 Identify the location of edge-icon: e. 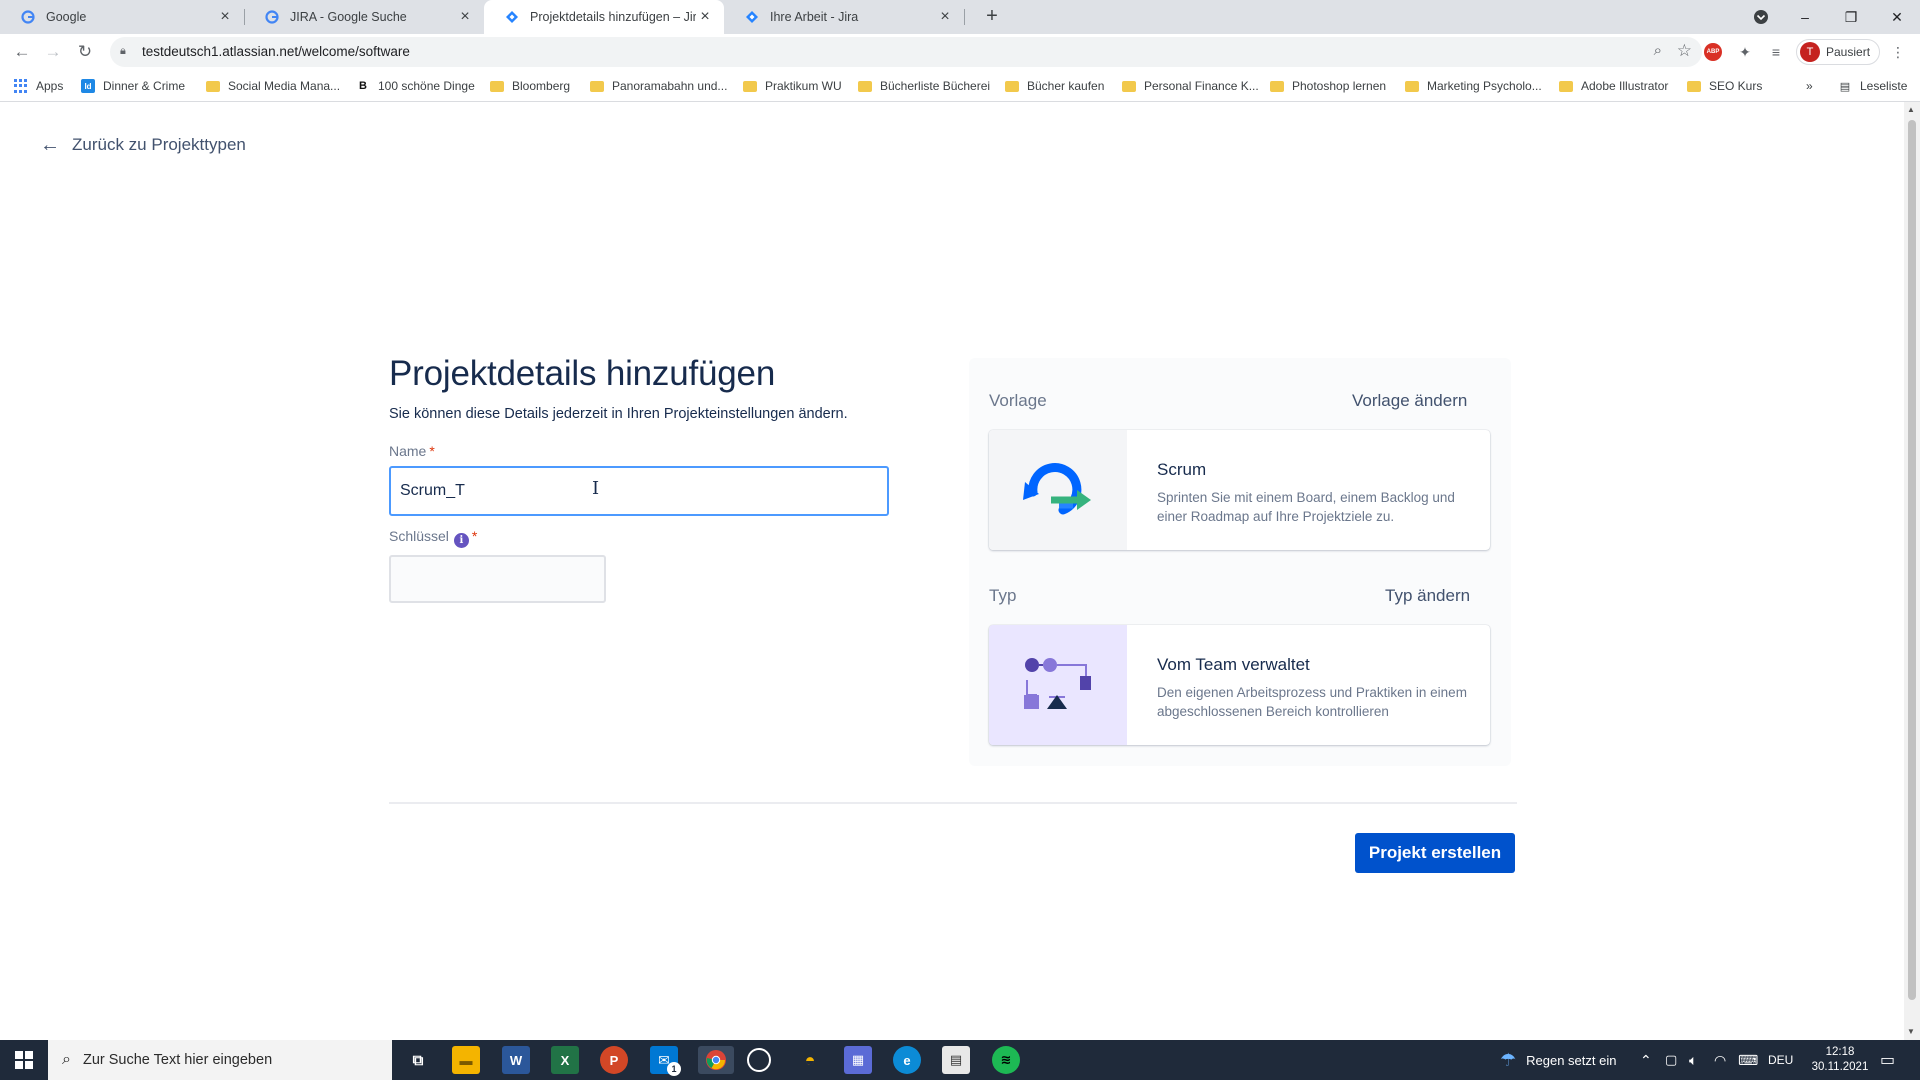
(907, 1060).